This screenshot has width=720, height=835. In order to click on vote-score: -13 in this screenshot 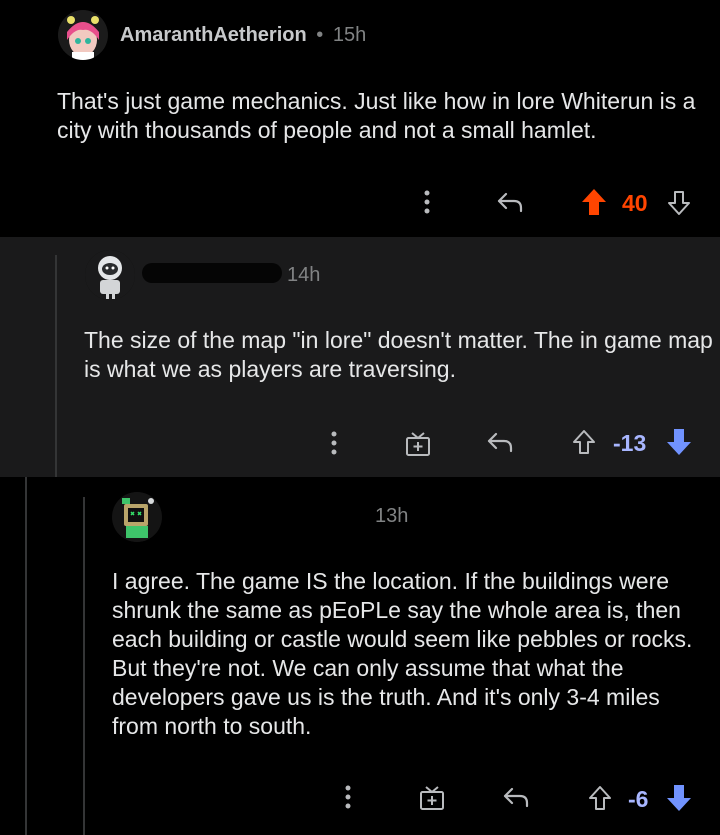, I will do `click(630, 443)`.